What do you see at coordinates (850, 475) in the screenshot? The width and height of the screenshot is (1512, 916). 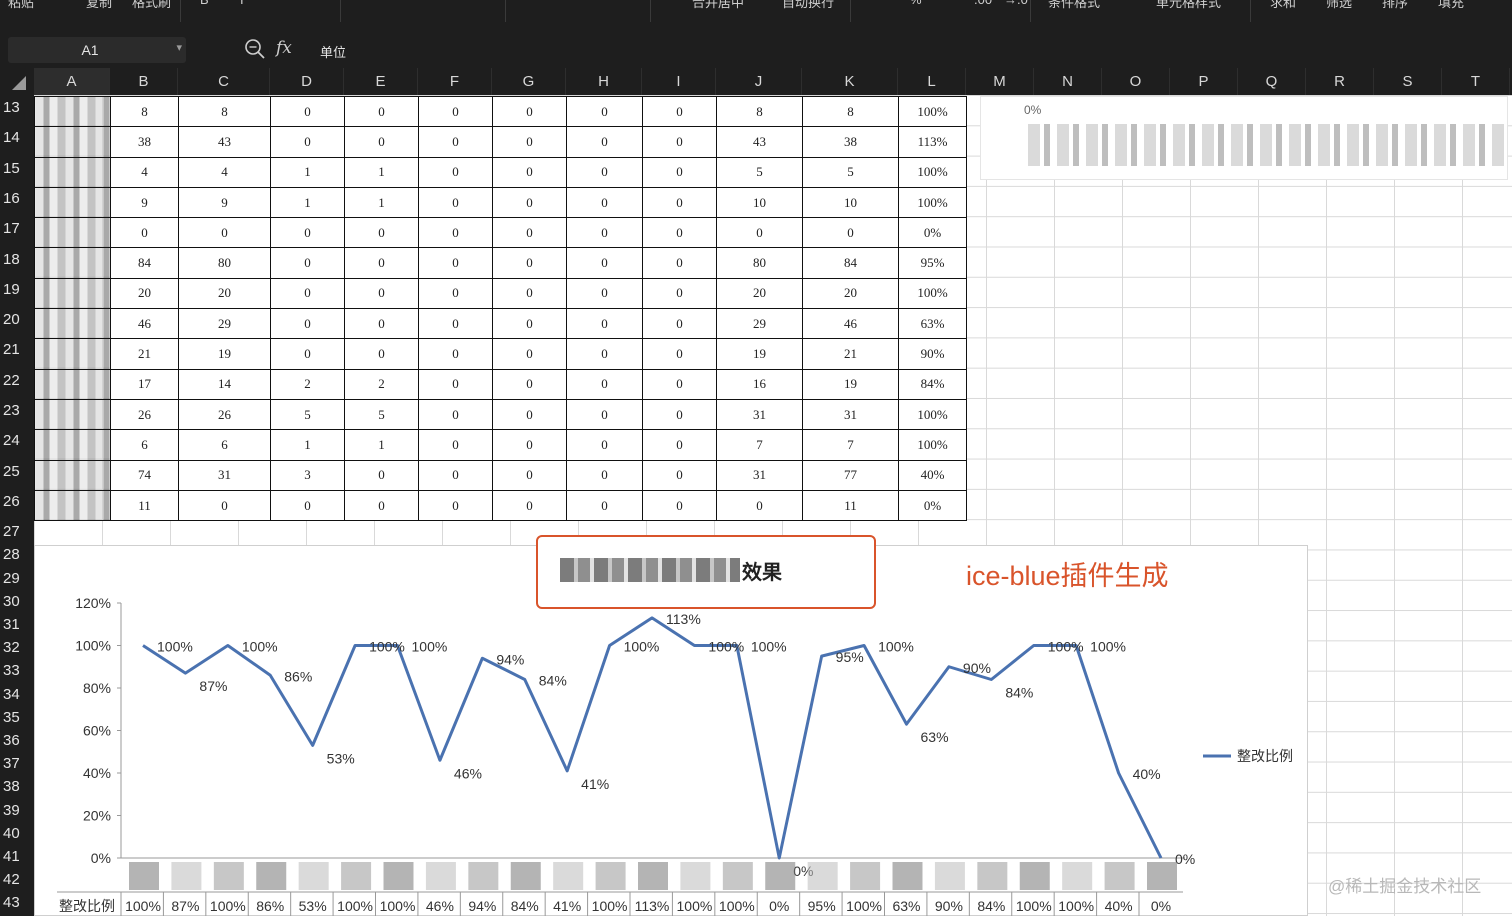 I see `table-cell: 77` at bounding box center [850, 475].